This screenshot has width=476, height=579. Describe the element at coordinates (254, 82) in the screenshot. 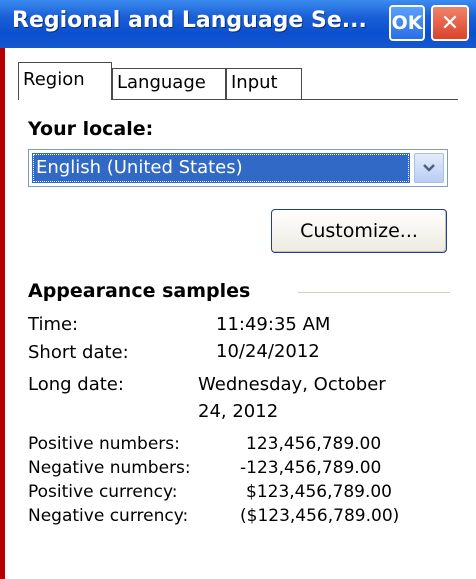

I see `tab-input-label: Input` at that location.